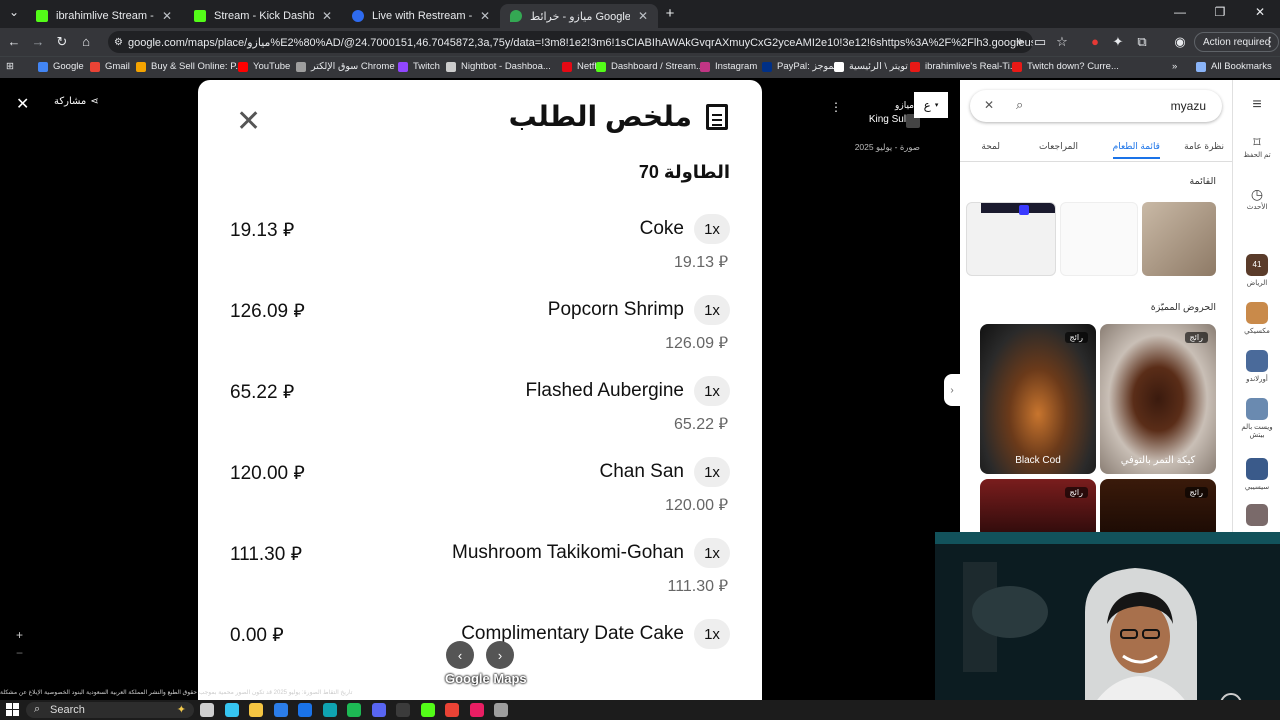  What do you see at coordinates (207, 710) in the screenshot?
I see `task-view-icon` at bounding box center [207, 710].